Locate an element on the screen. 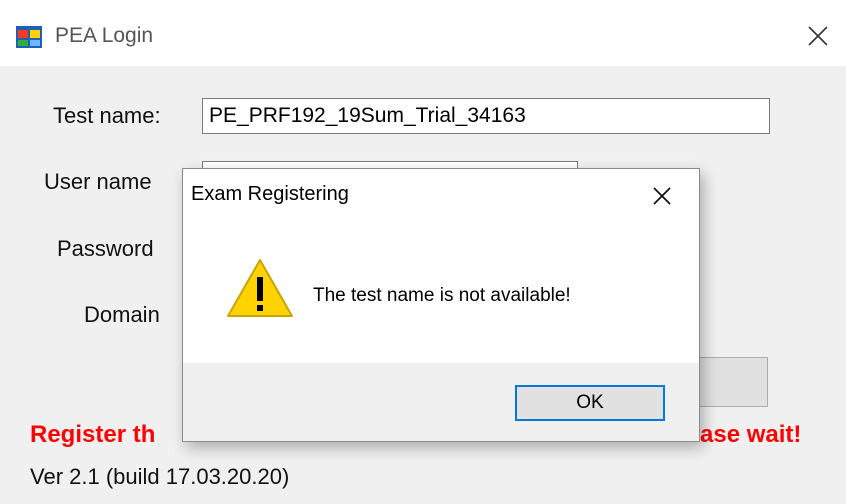 Image resolution: width=846 pixels, height=504 pixels. password-label: Password is located at coordinates (105, 248).